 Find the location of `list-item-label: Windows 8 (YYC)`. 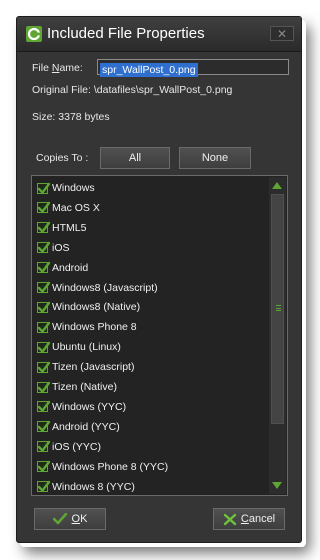

list-item-label: Windows 8 (YYC) is located at coordinates (93, 486).